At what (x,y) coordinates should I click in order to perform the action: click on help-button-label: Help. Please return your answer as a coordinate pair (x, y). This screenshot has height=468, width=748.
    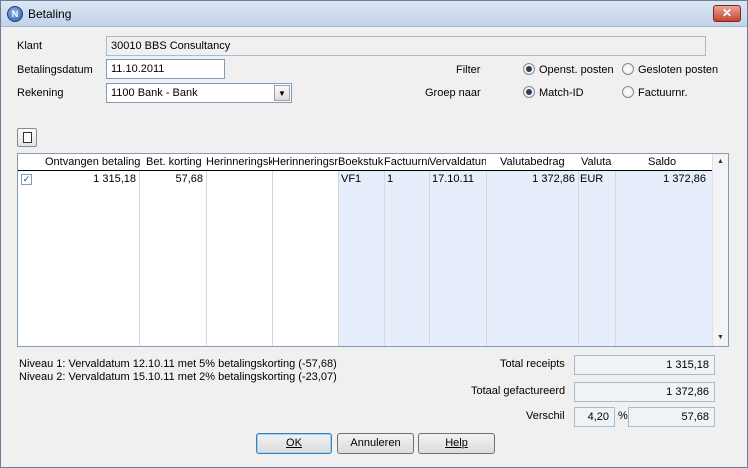
    Looking at the image, I should click on (456, 443).